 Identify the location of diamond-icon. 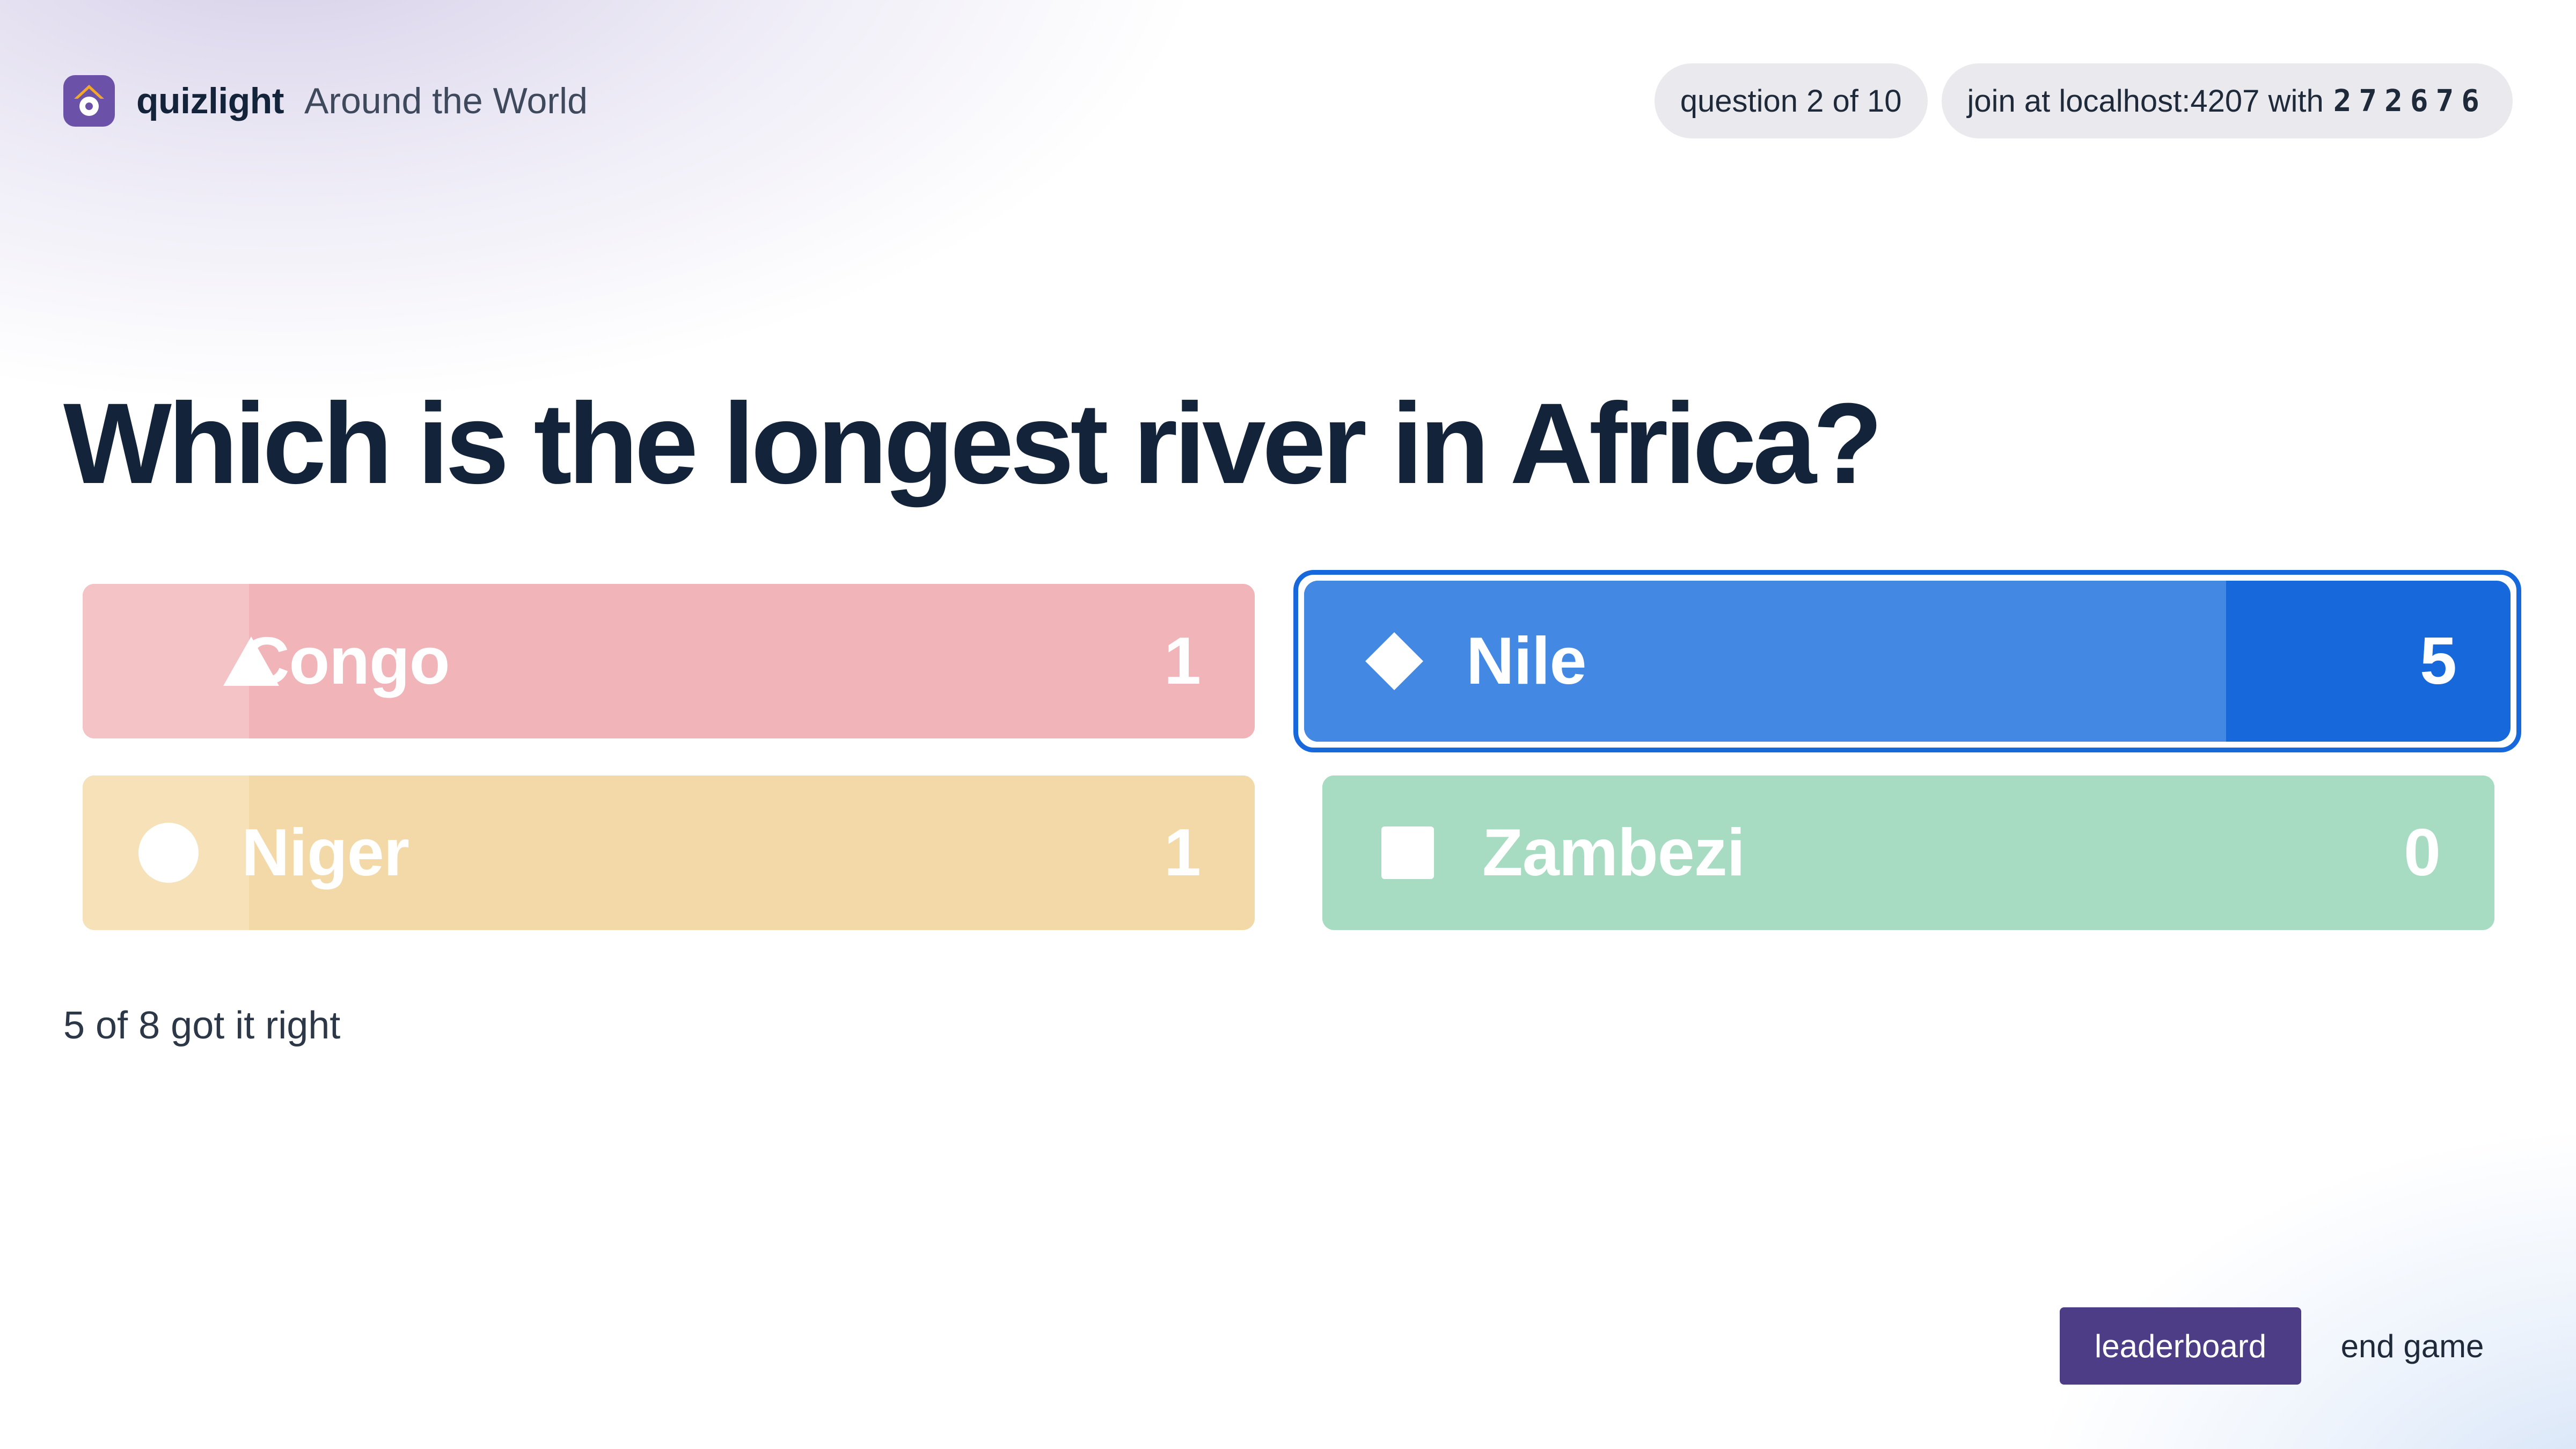
(1394, 661).